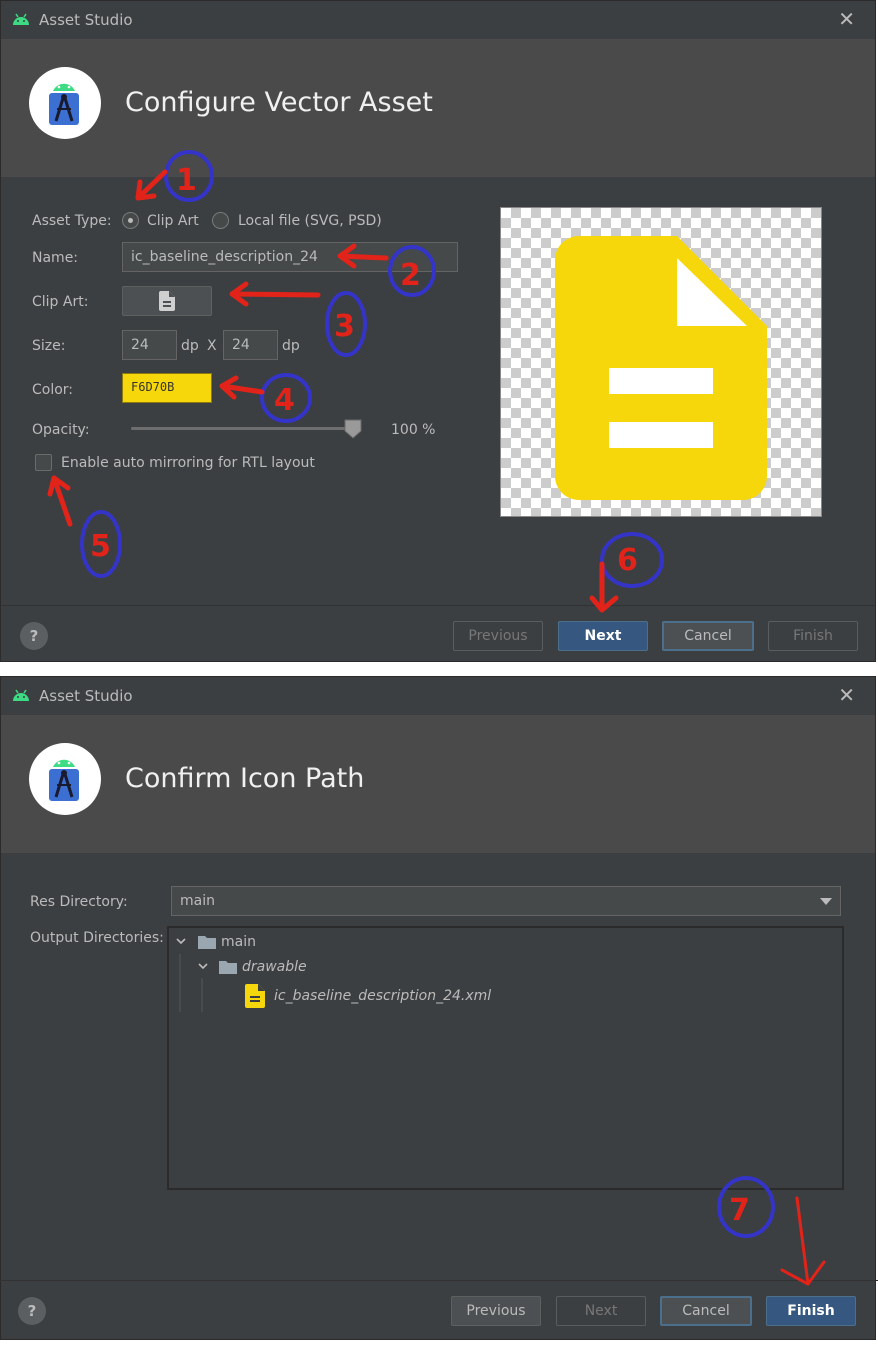 The height and width of the screenshot is (1348, 878). Describe the element at coordinates (238, 942) in the screenshot. I see `tree-item-label: main` at that location.